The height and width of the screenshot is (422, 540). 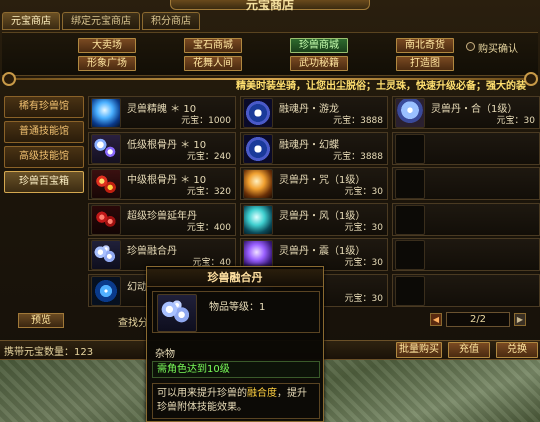 What do you see at coordinates (107, 45) in the screenshot?
I see `category-big-market: 大卖场` at bounding box center [107, 45].